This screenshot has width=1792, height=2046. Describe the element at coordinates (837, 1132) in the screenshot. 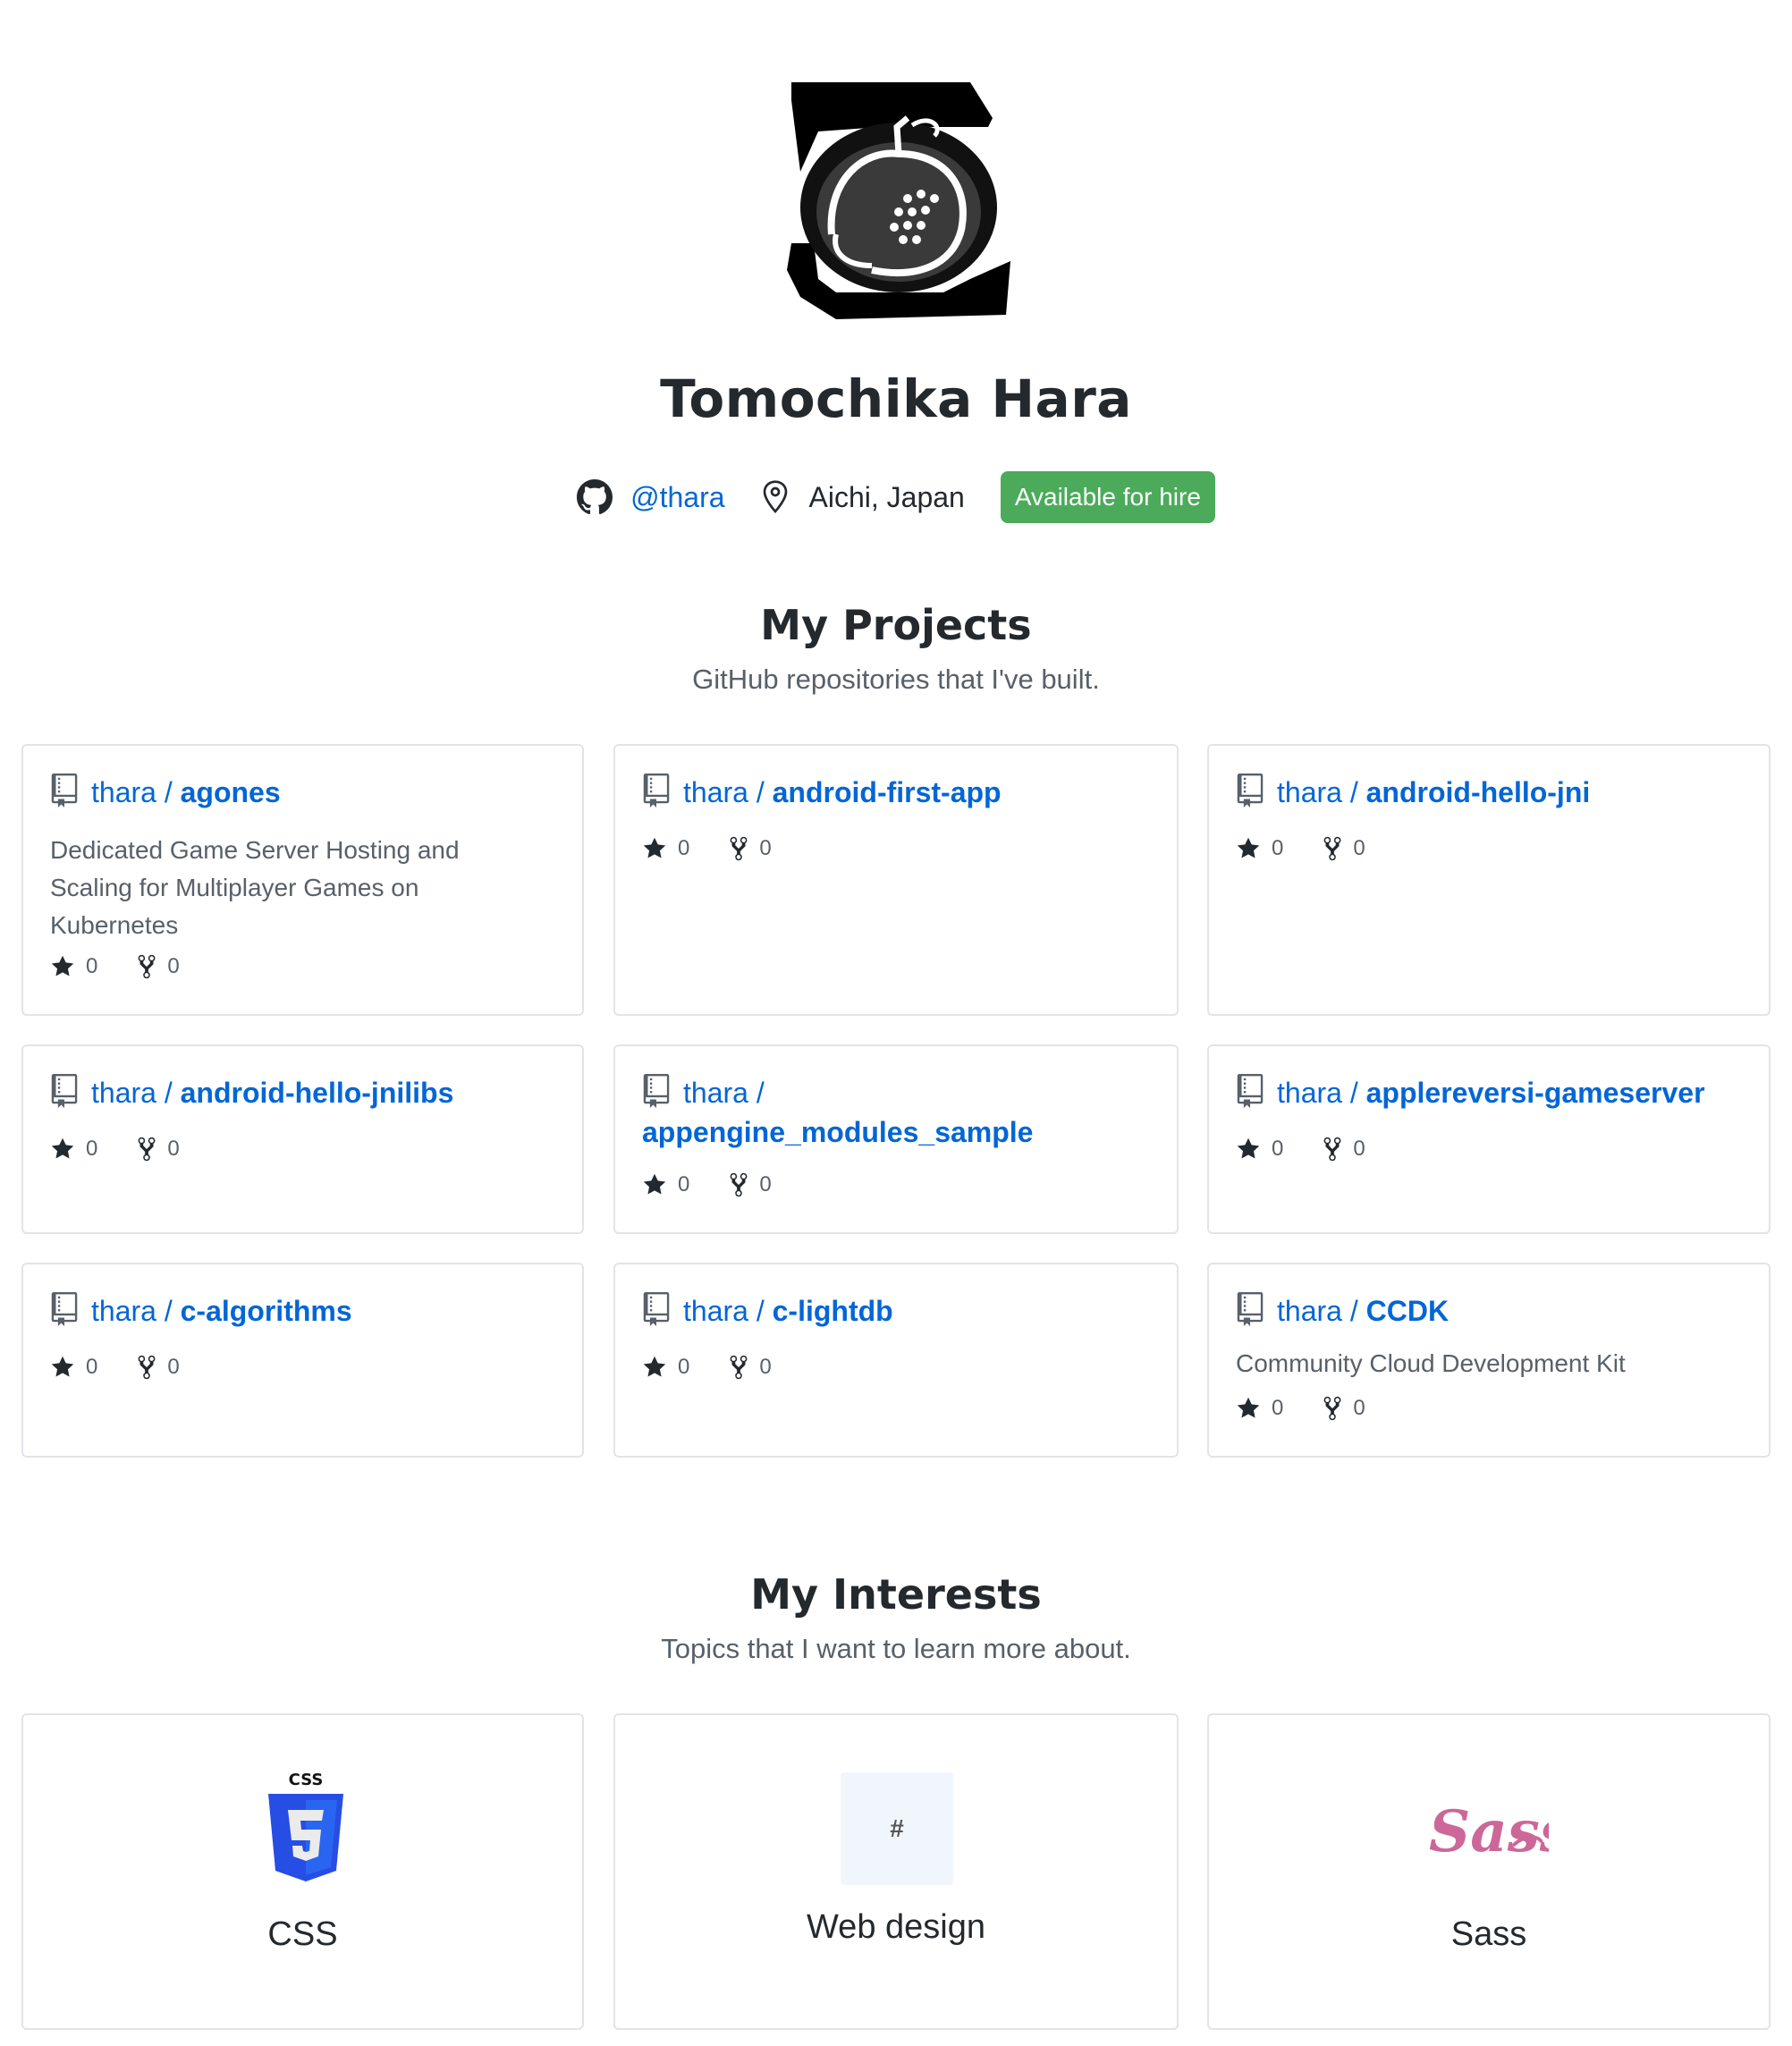

I see `repo-name: appengine_modules_sample` at that location.